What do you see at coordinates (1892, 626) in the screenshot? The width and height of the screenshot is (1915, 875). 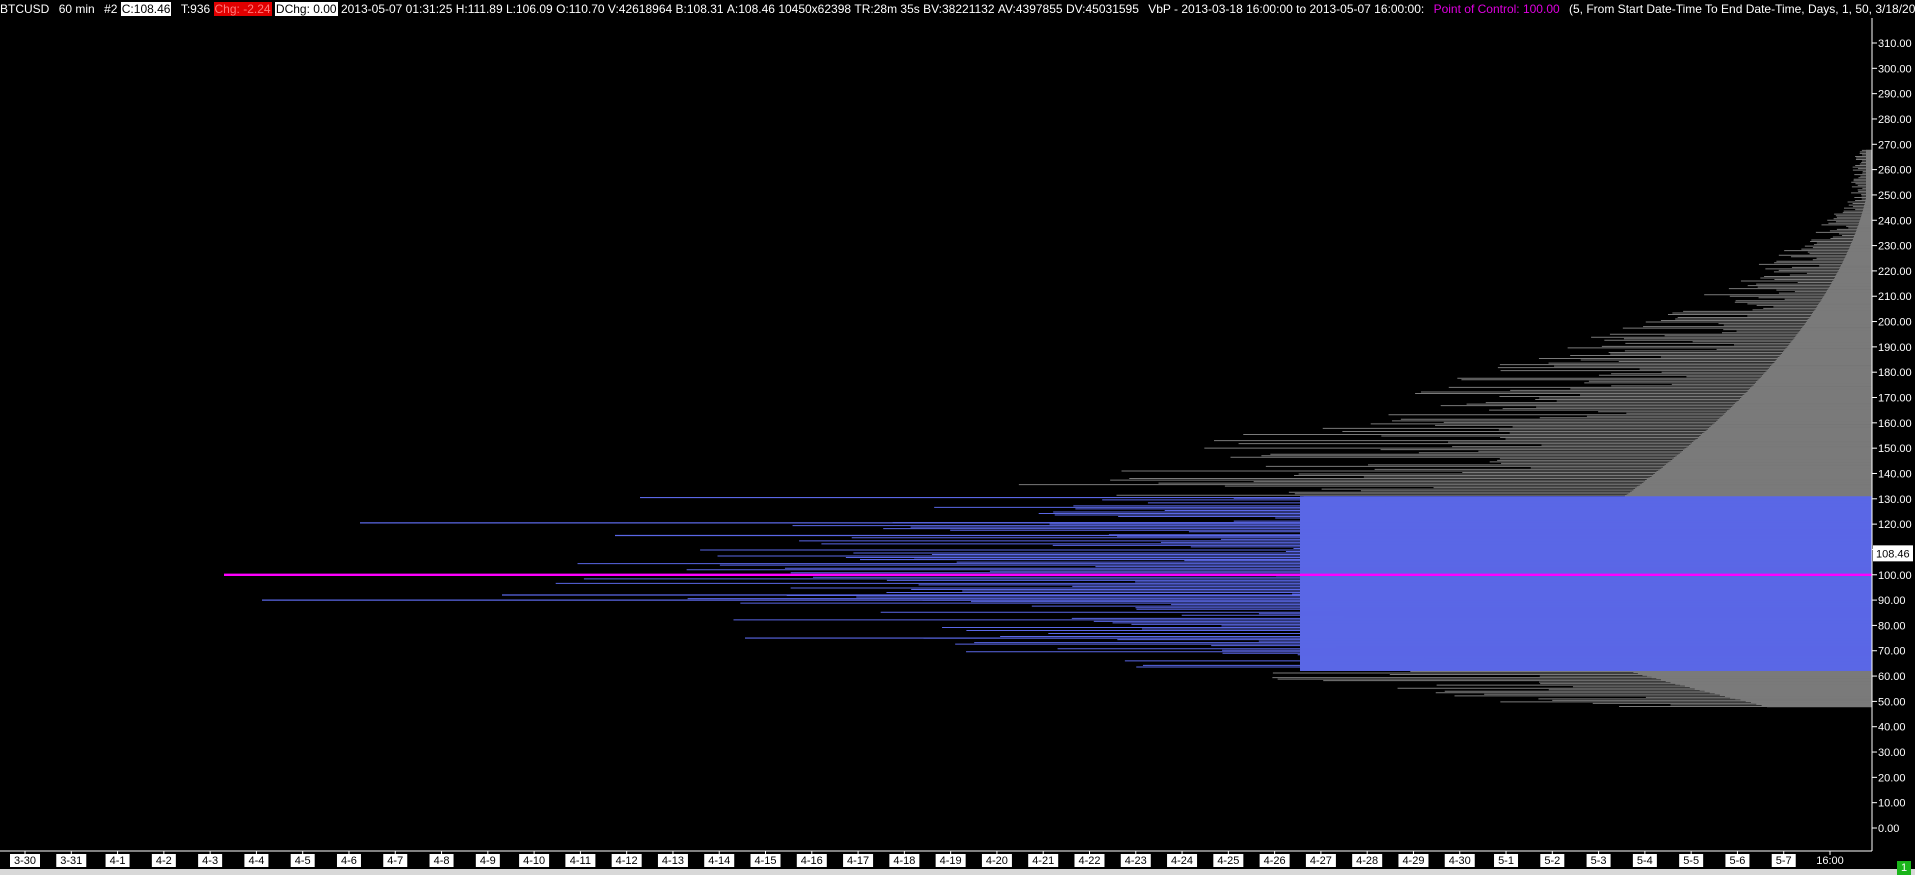 I see `y-axis-label: 80.00` at bounding box center [1892, 626].